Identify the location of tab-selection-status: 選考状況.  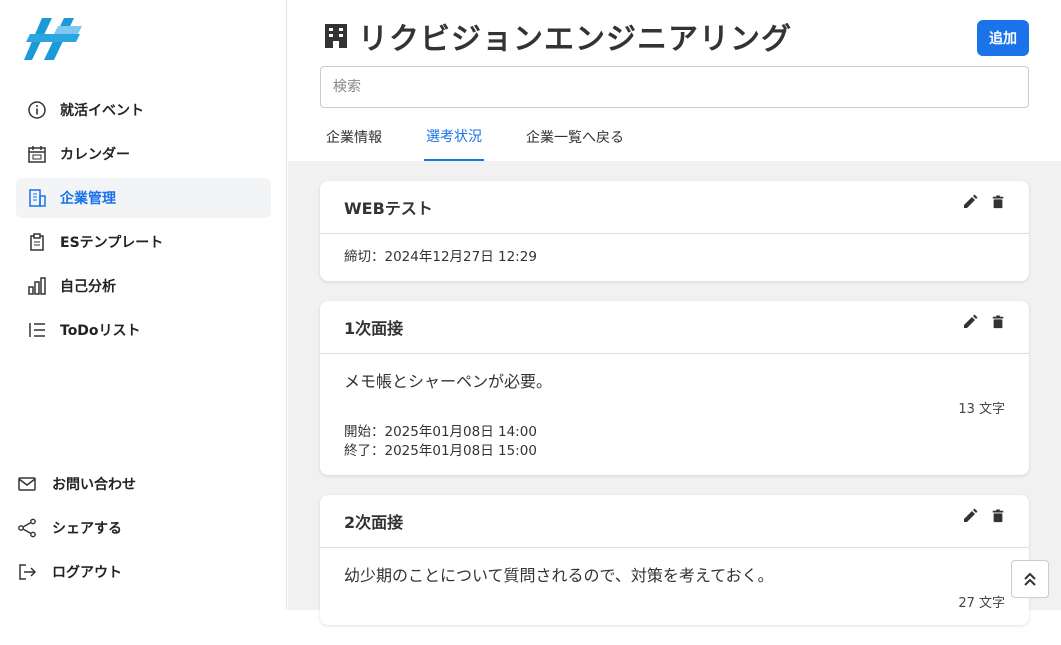
(454, 136).